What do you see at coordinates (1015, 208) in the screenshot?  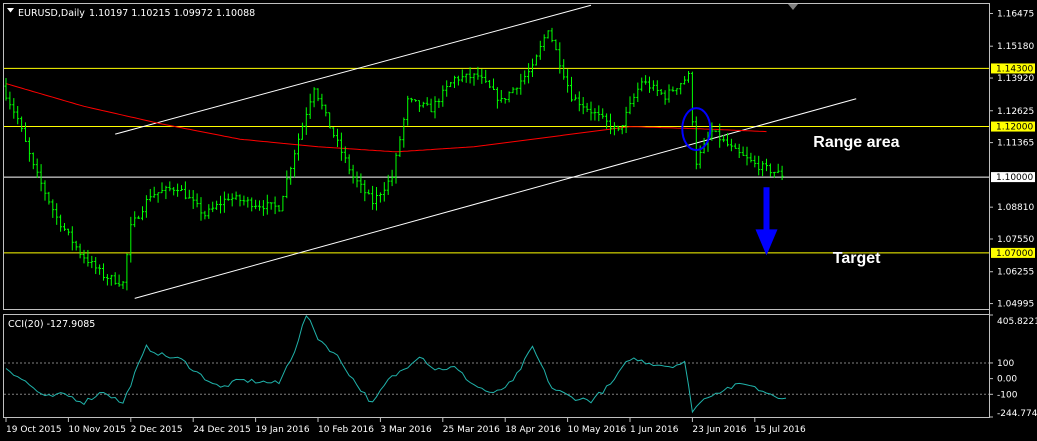 I see `price-axis-label: 1.08810` at bounding box center [1015, 208].